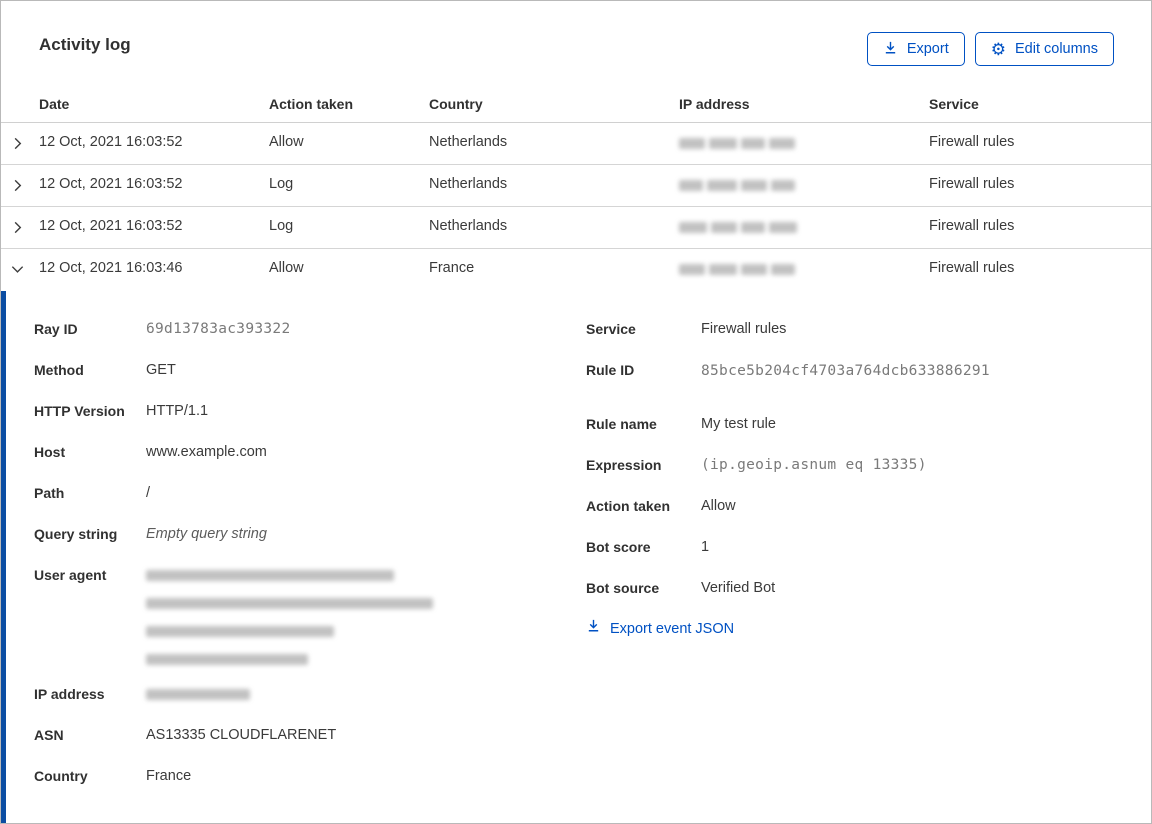 The width and height of the screenshot is (1152, 824). Describe the element at coordinates (456, 104) in the screenshot. I see `column-header-country: Country` at that location.